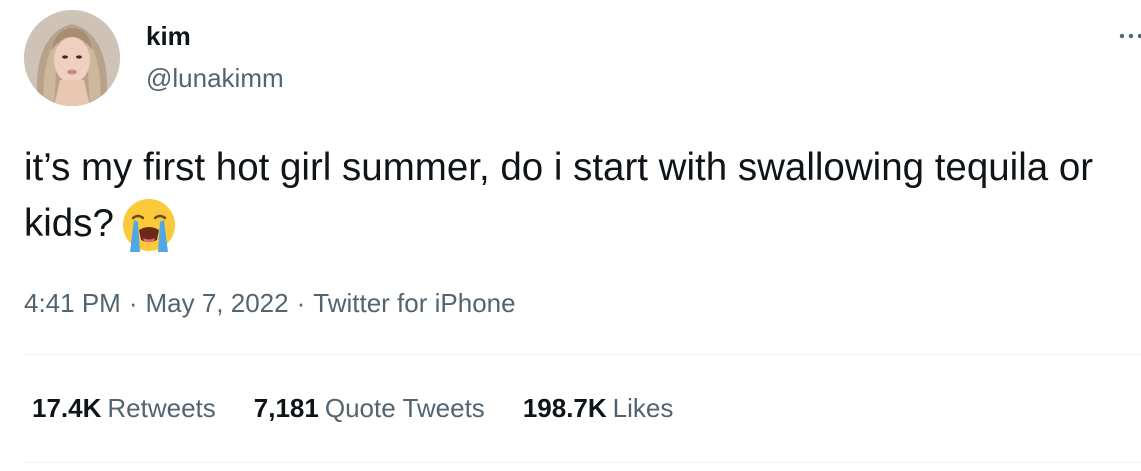  Describe the element at coordinates (215, 78) in the screenshot. I see `user-handle: @lunakimm` at that location.